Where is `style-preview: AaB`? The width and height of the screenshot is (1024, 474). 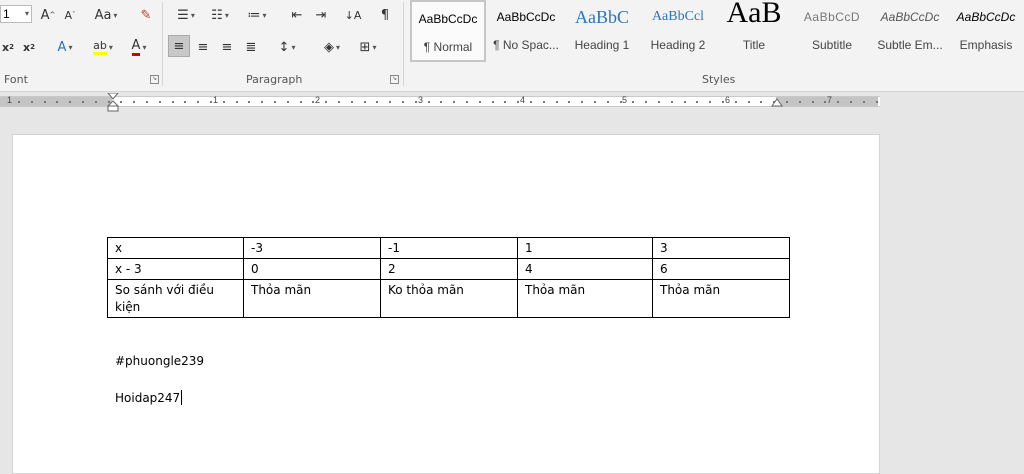
style-preview: AaB is located at coordinates (754, 14).